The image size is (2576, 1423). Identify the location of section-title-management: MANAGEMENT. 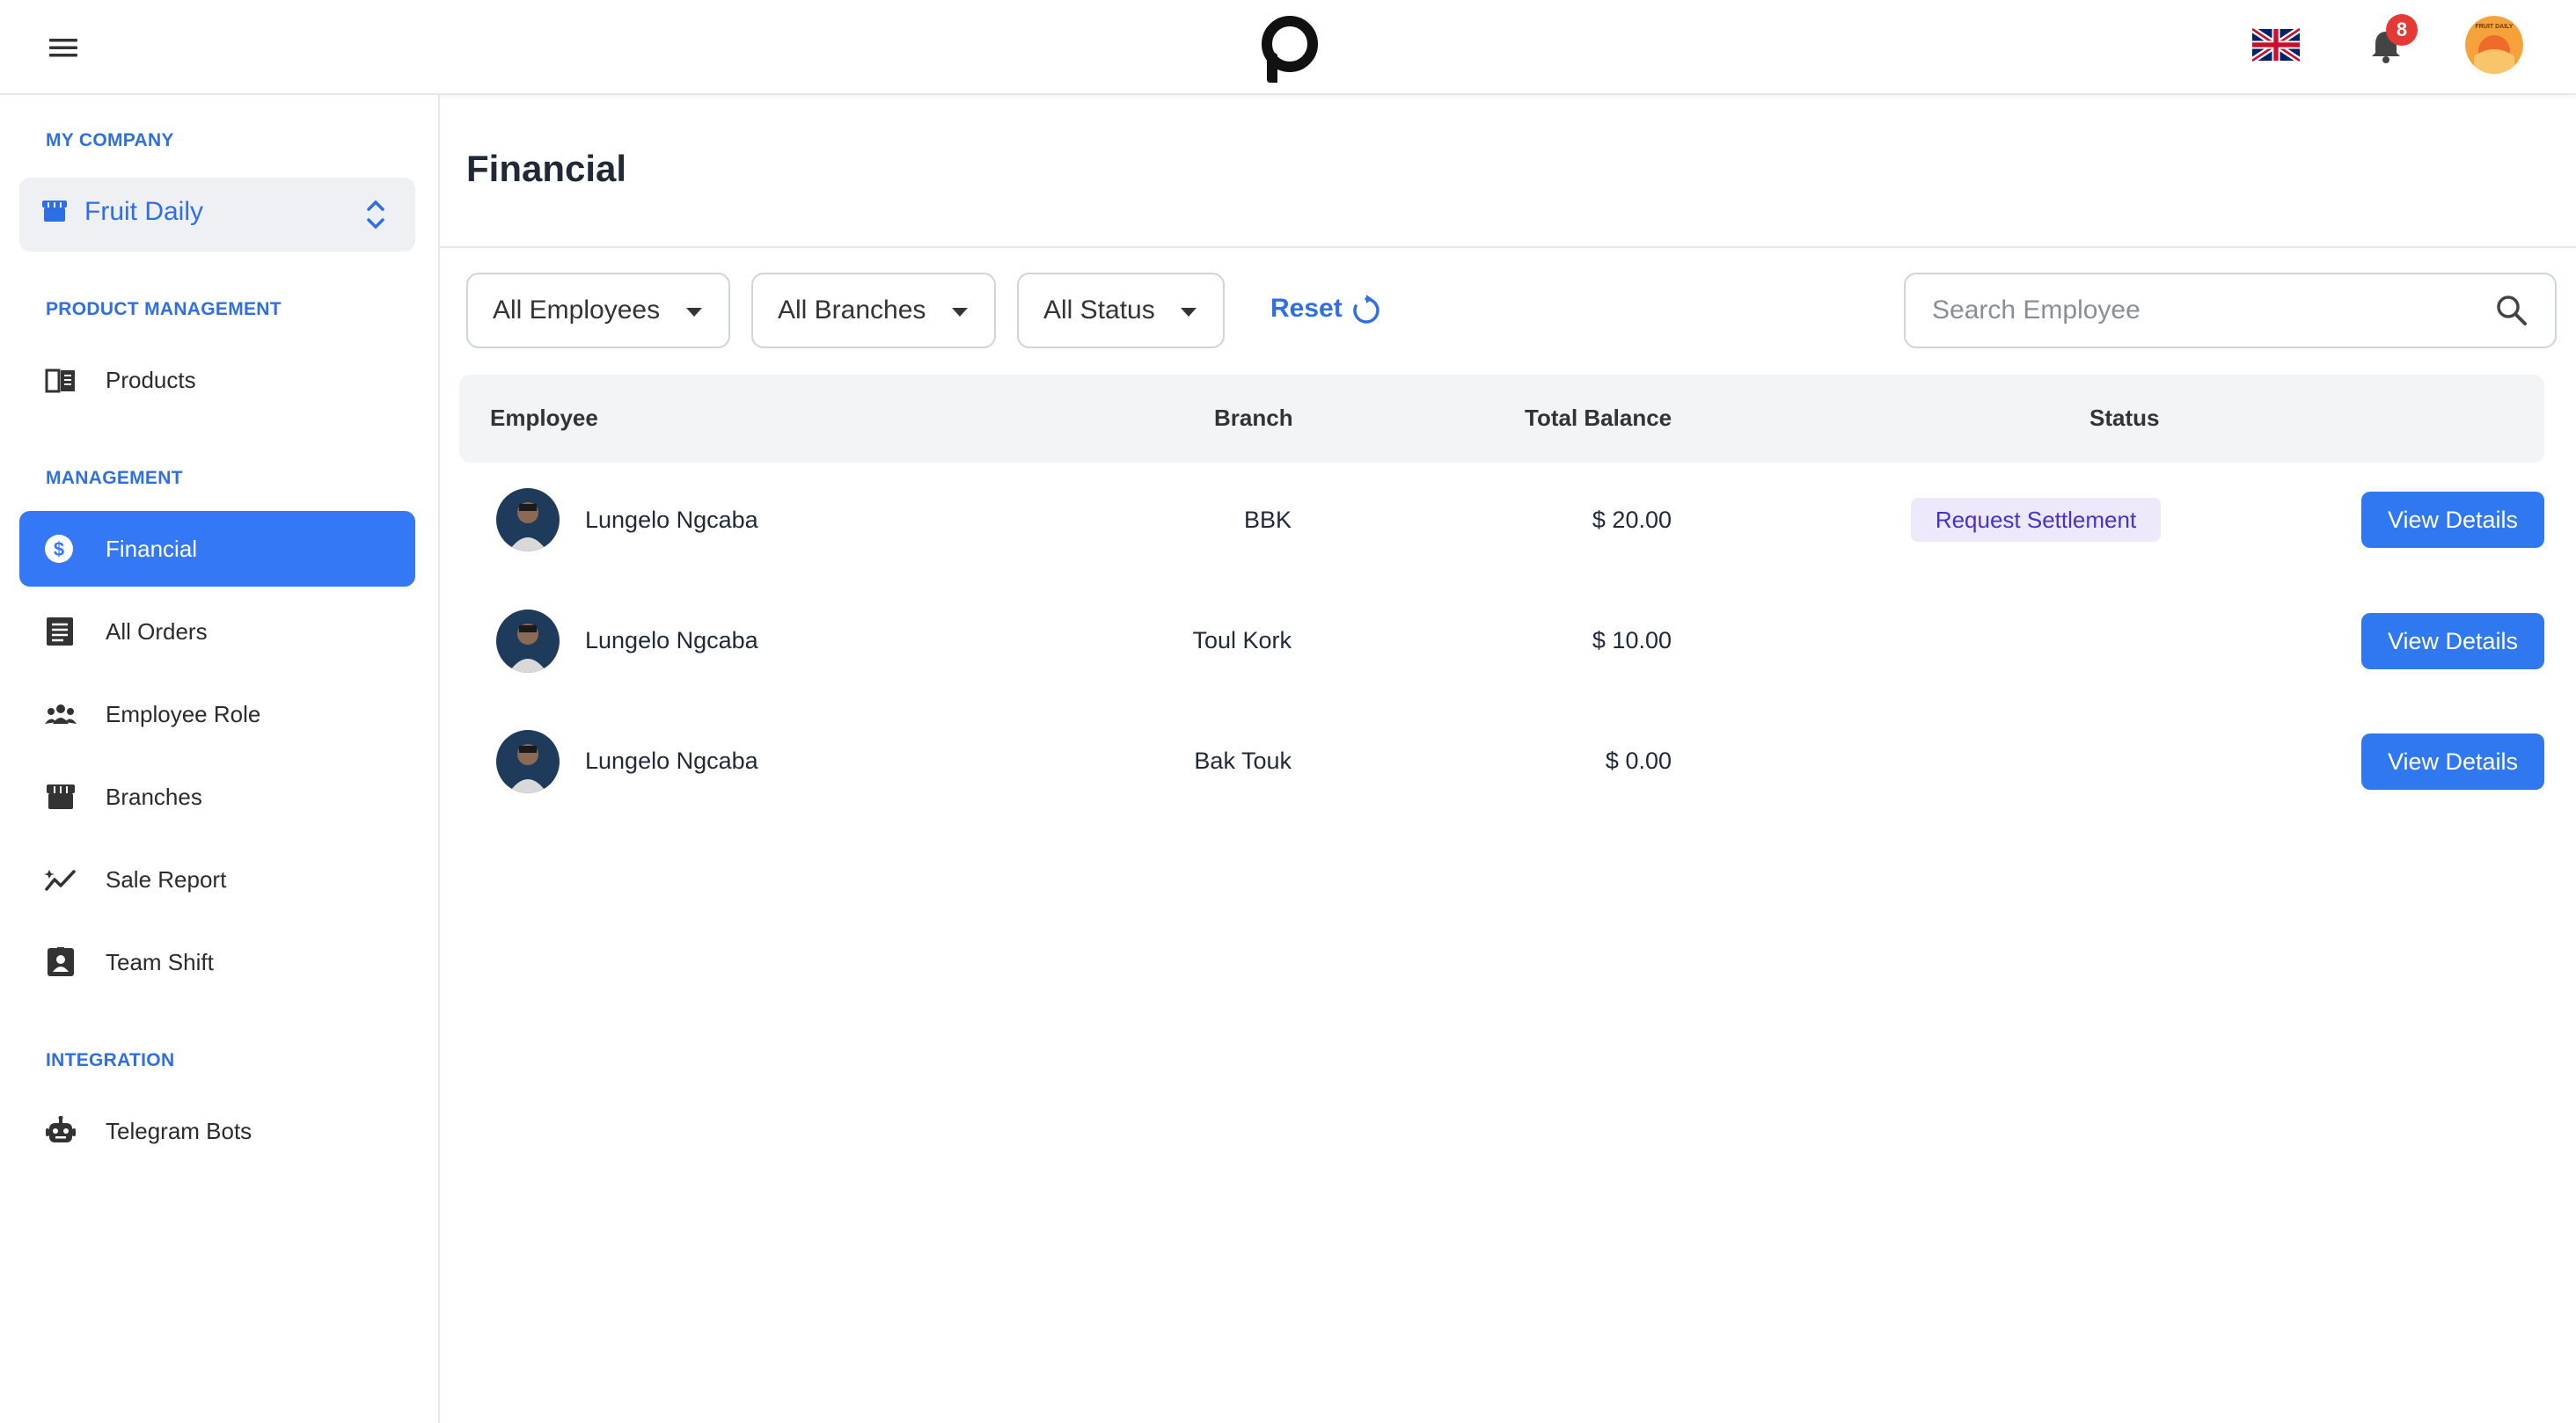
(114, 478).